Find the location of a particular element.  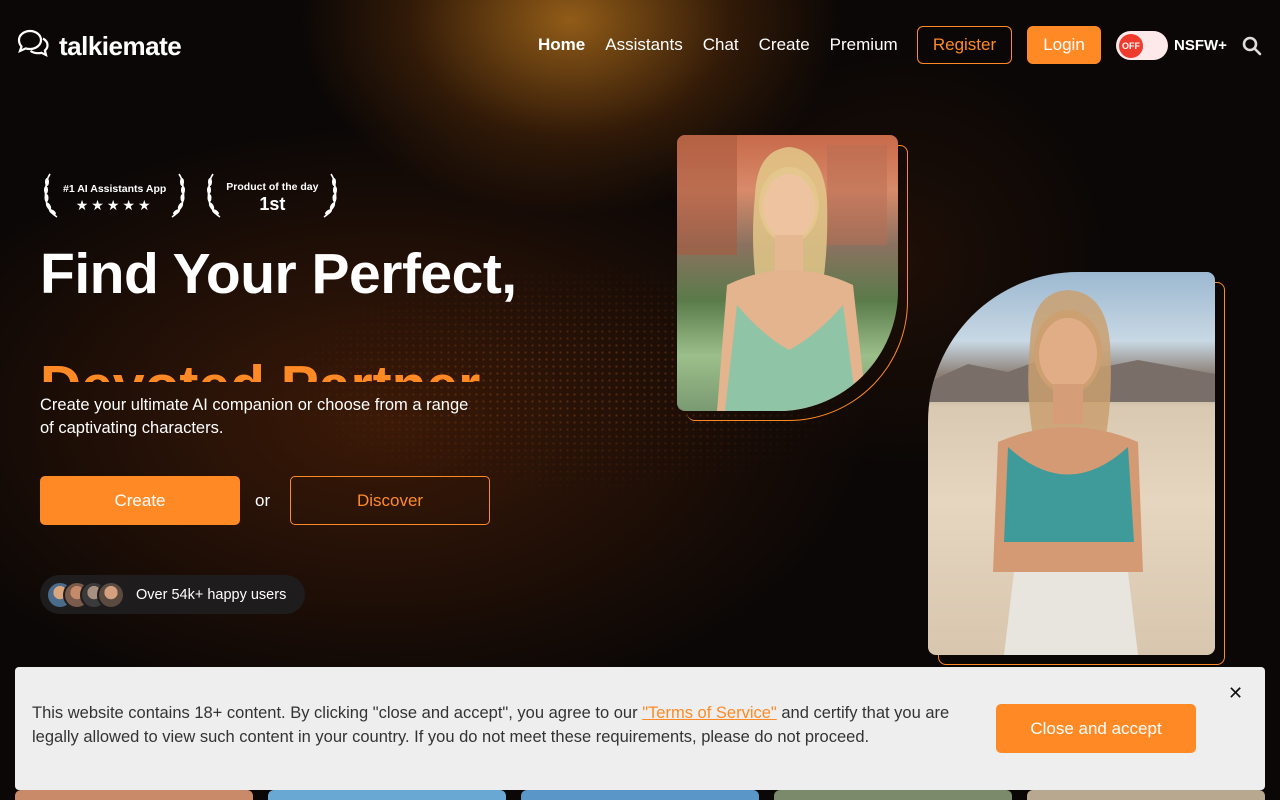

close-and-accept-button: Close and accept is located at coordinates (1096, 728).